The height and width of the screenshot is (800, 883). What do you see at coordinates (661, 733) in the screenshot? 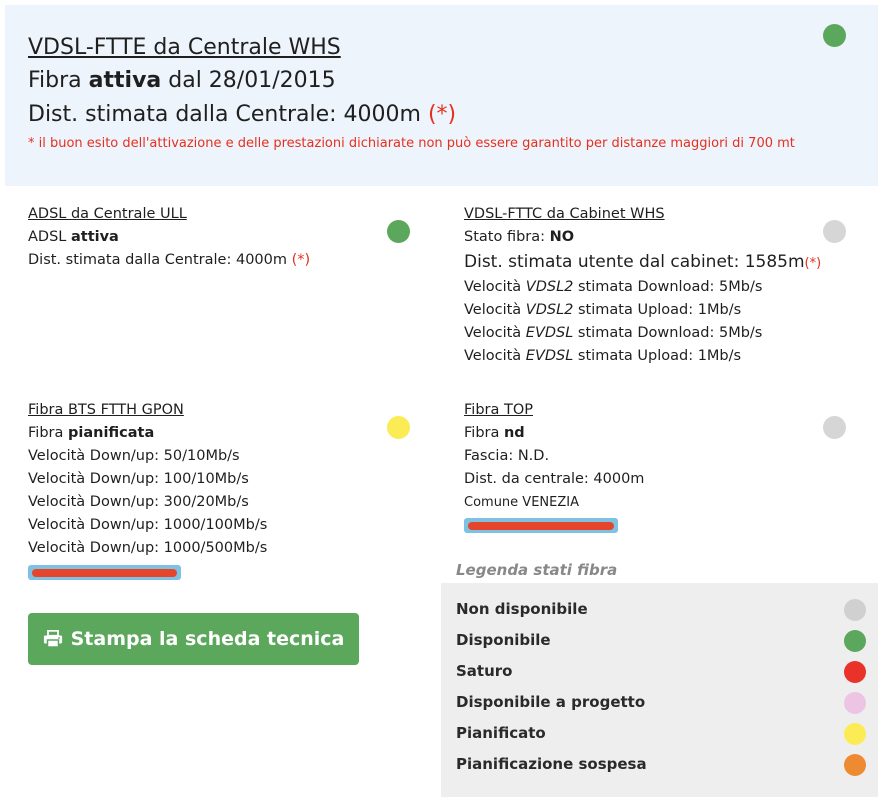
I see `legend-item: Pianificato` at bounding box center [661, 733].